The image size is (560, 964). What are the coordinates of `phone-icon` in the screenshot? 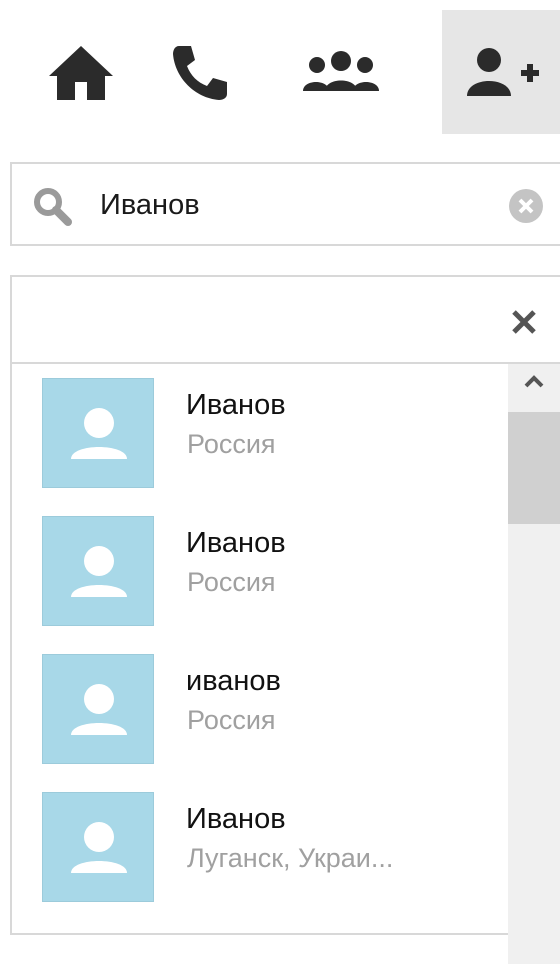 It's located at (200, 73).